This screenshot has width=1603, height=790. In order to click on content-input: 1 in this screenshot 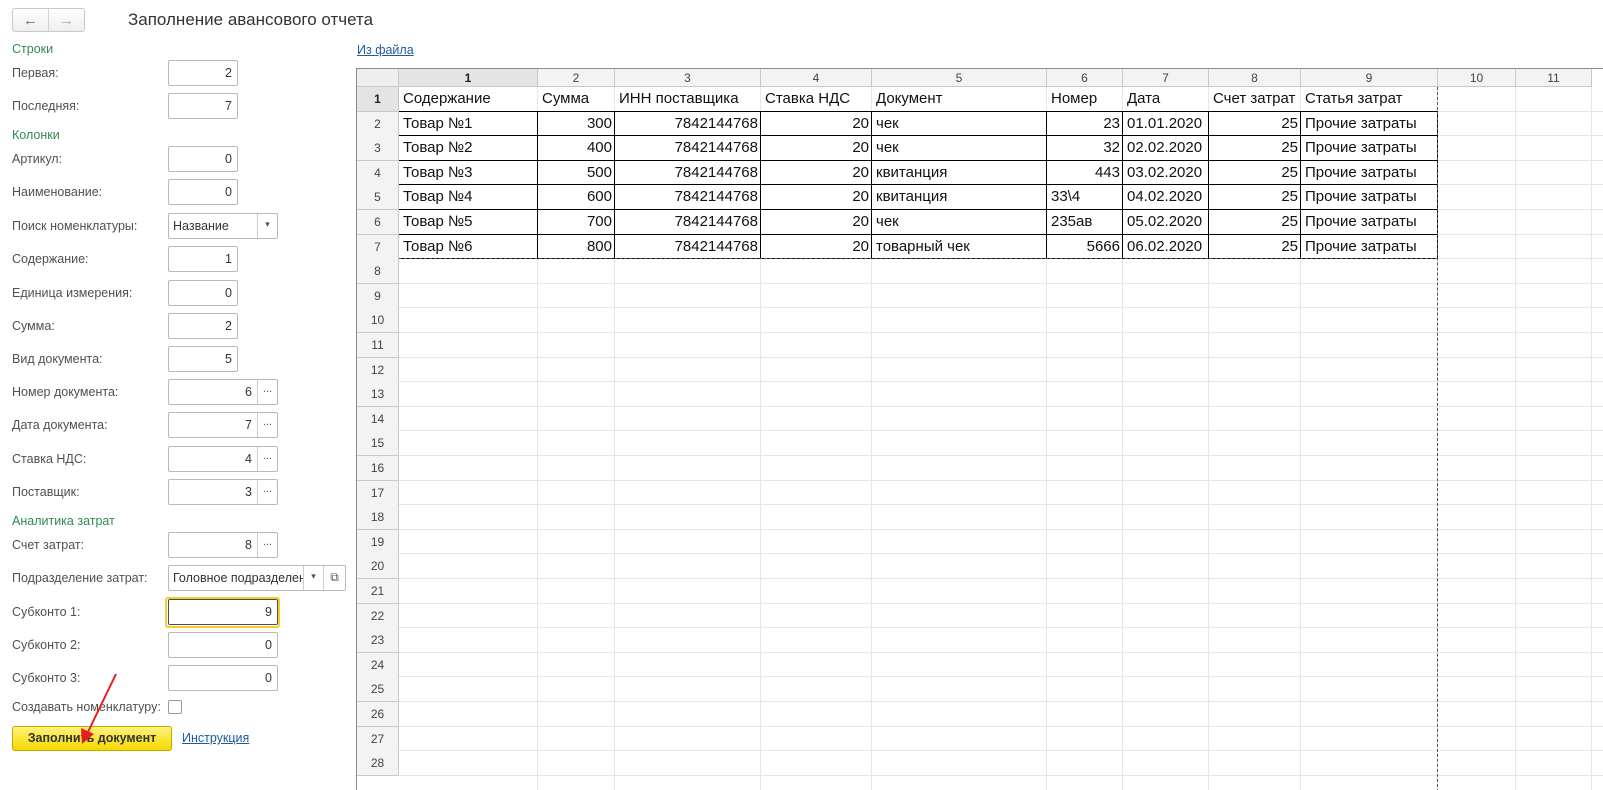, I will do `click(203, 259)`.